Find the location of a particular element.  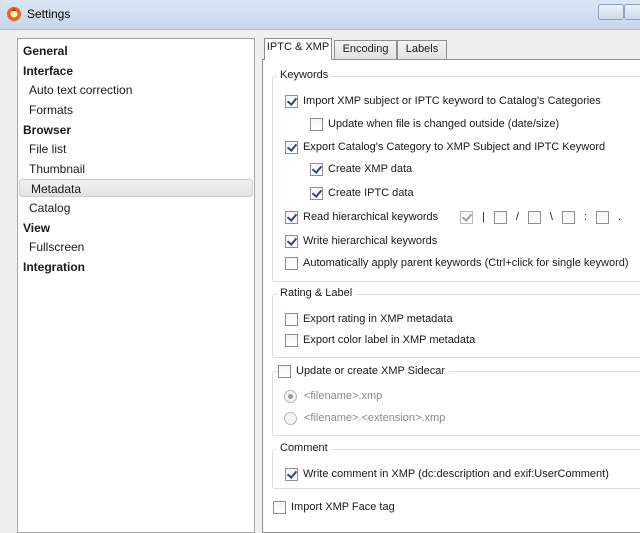

export-color-checkbox is located at coordinates (291, 340).